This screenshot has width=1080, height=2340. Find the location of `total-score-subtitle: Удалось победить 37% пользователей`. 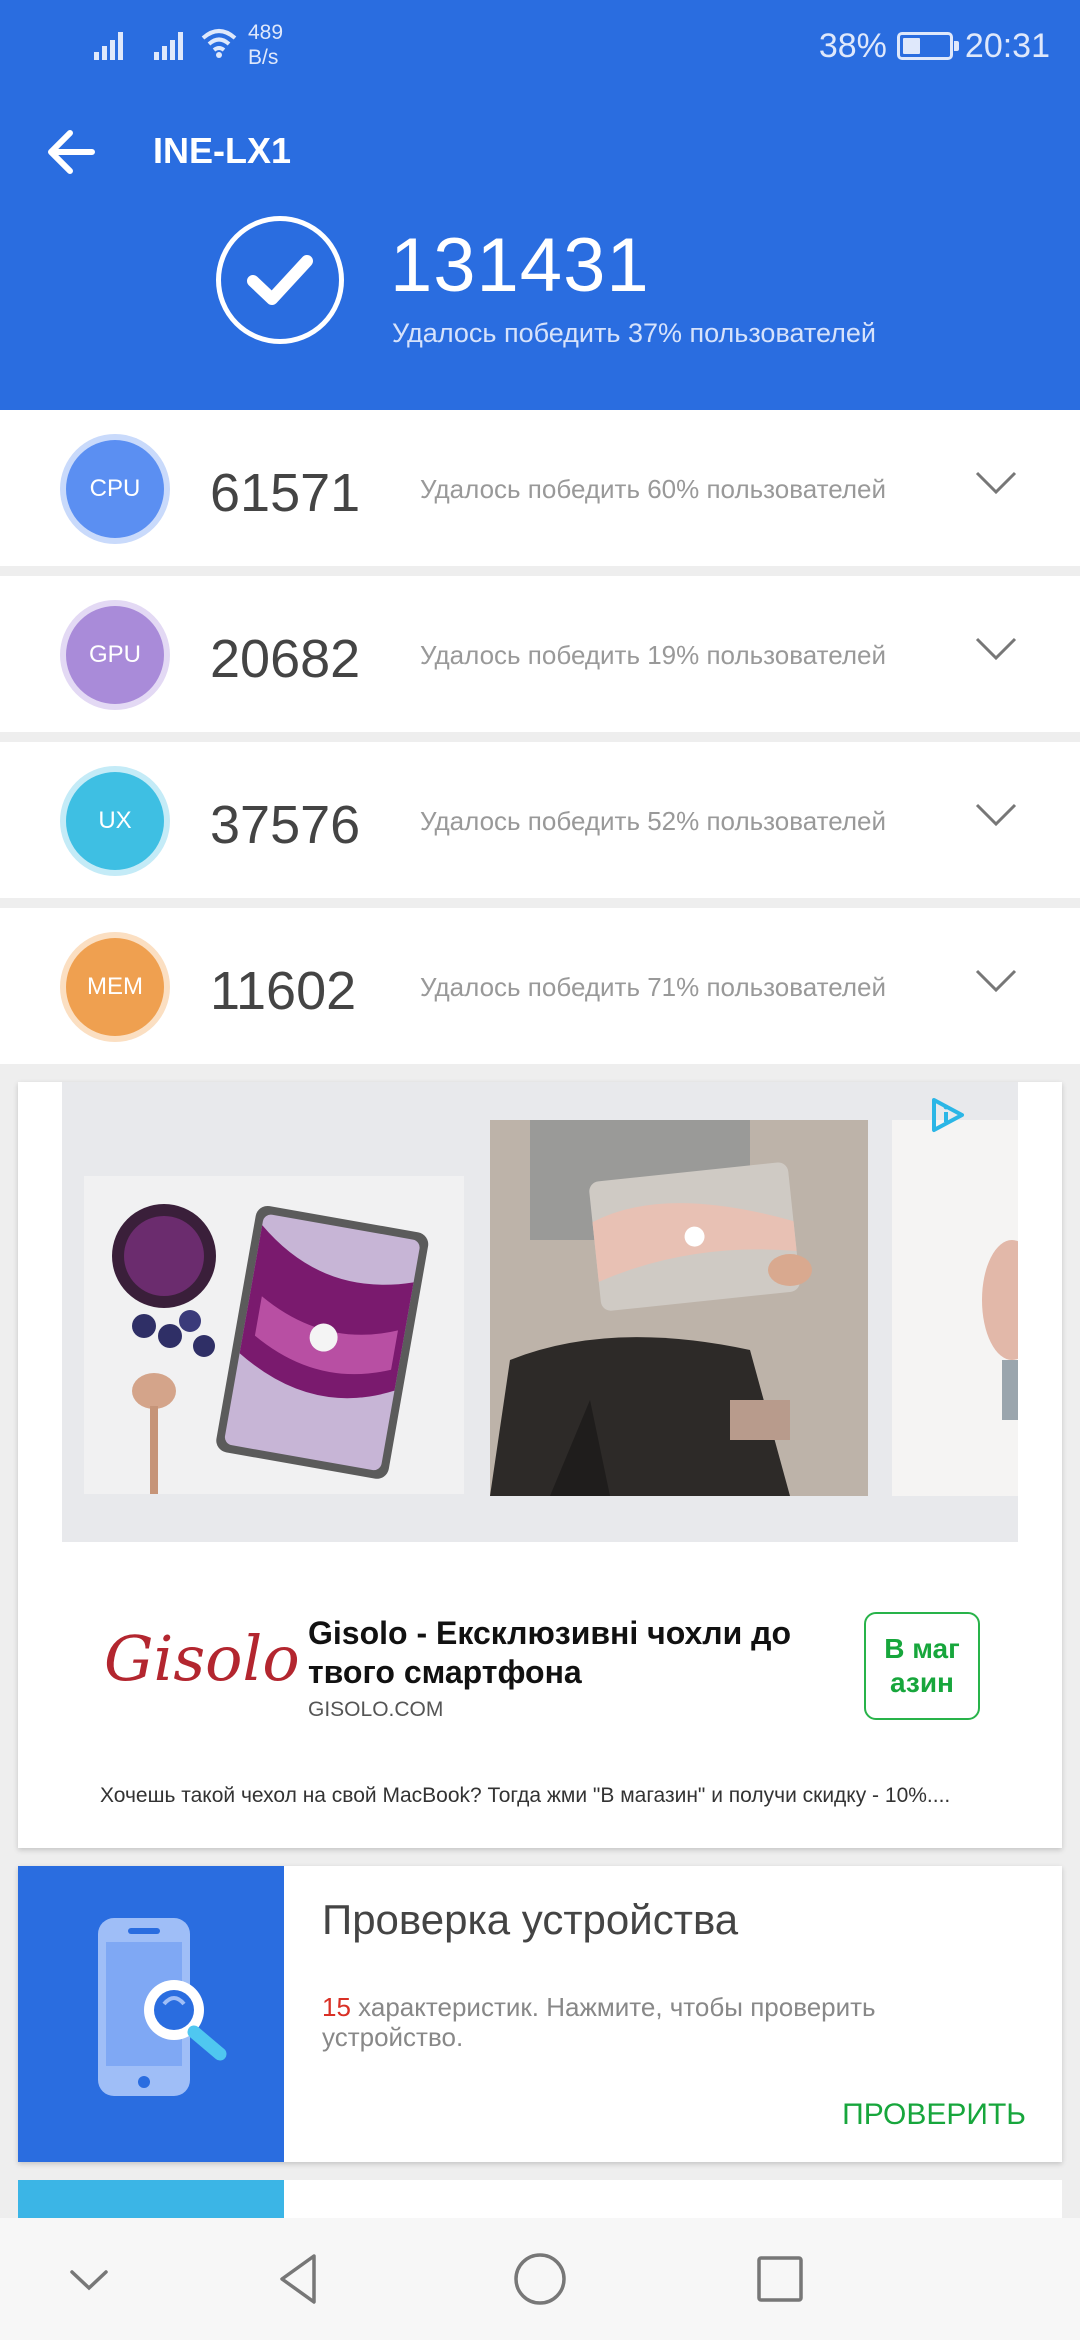

total-score-subtitle: Удалось победить 37% пользователей is located at coordinates (634, 333).